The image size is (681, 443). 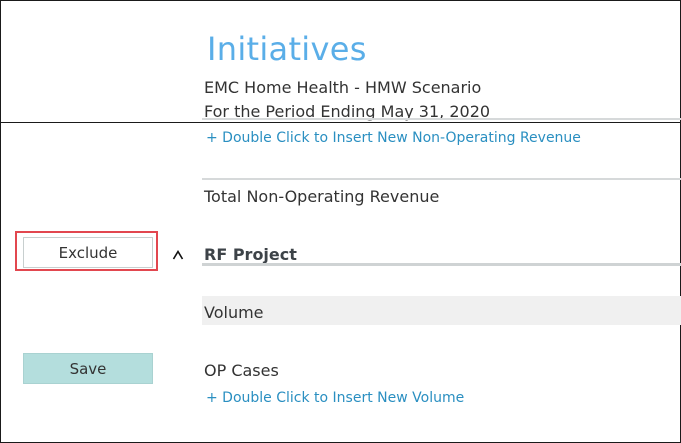 I want to click on header-rule, so click(x=441, y=119).